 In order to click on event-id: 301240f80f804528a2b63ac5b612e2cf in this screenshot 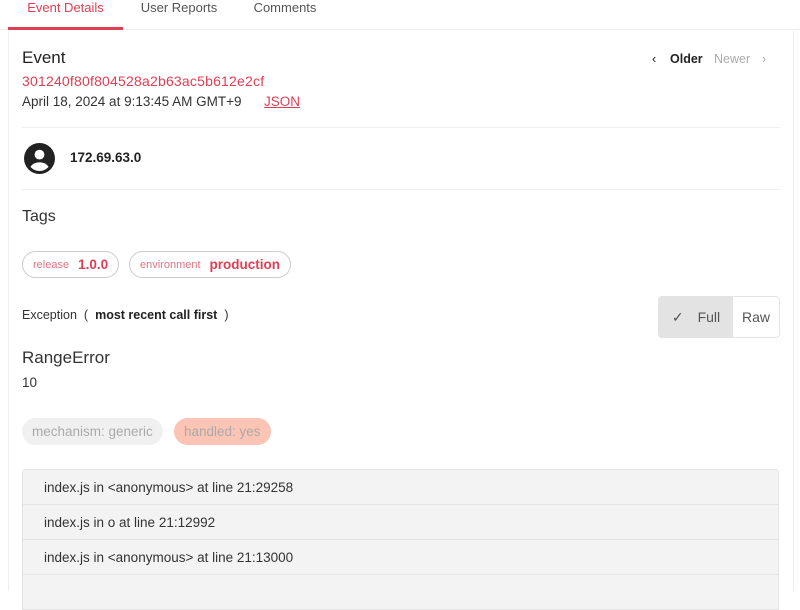, I will do `click(143, 81)`.